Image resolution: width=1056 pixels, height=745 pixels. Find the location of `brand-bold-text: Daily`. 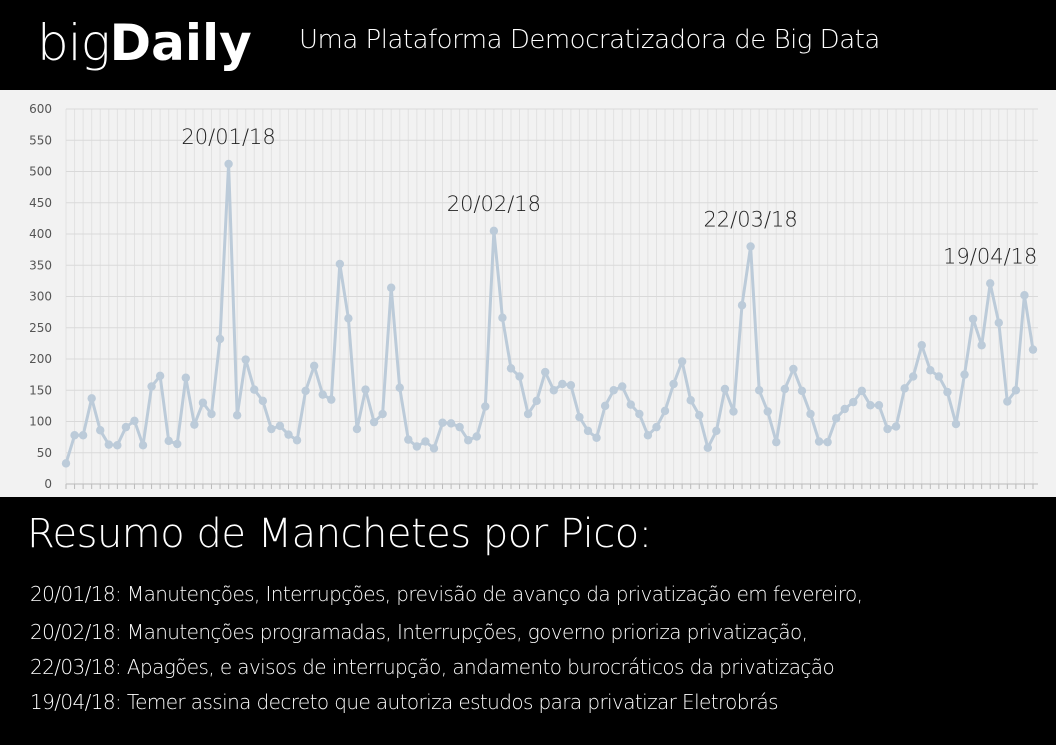

brand-bold-text: Daily is located at coordinates (180, 43).